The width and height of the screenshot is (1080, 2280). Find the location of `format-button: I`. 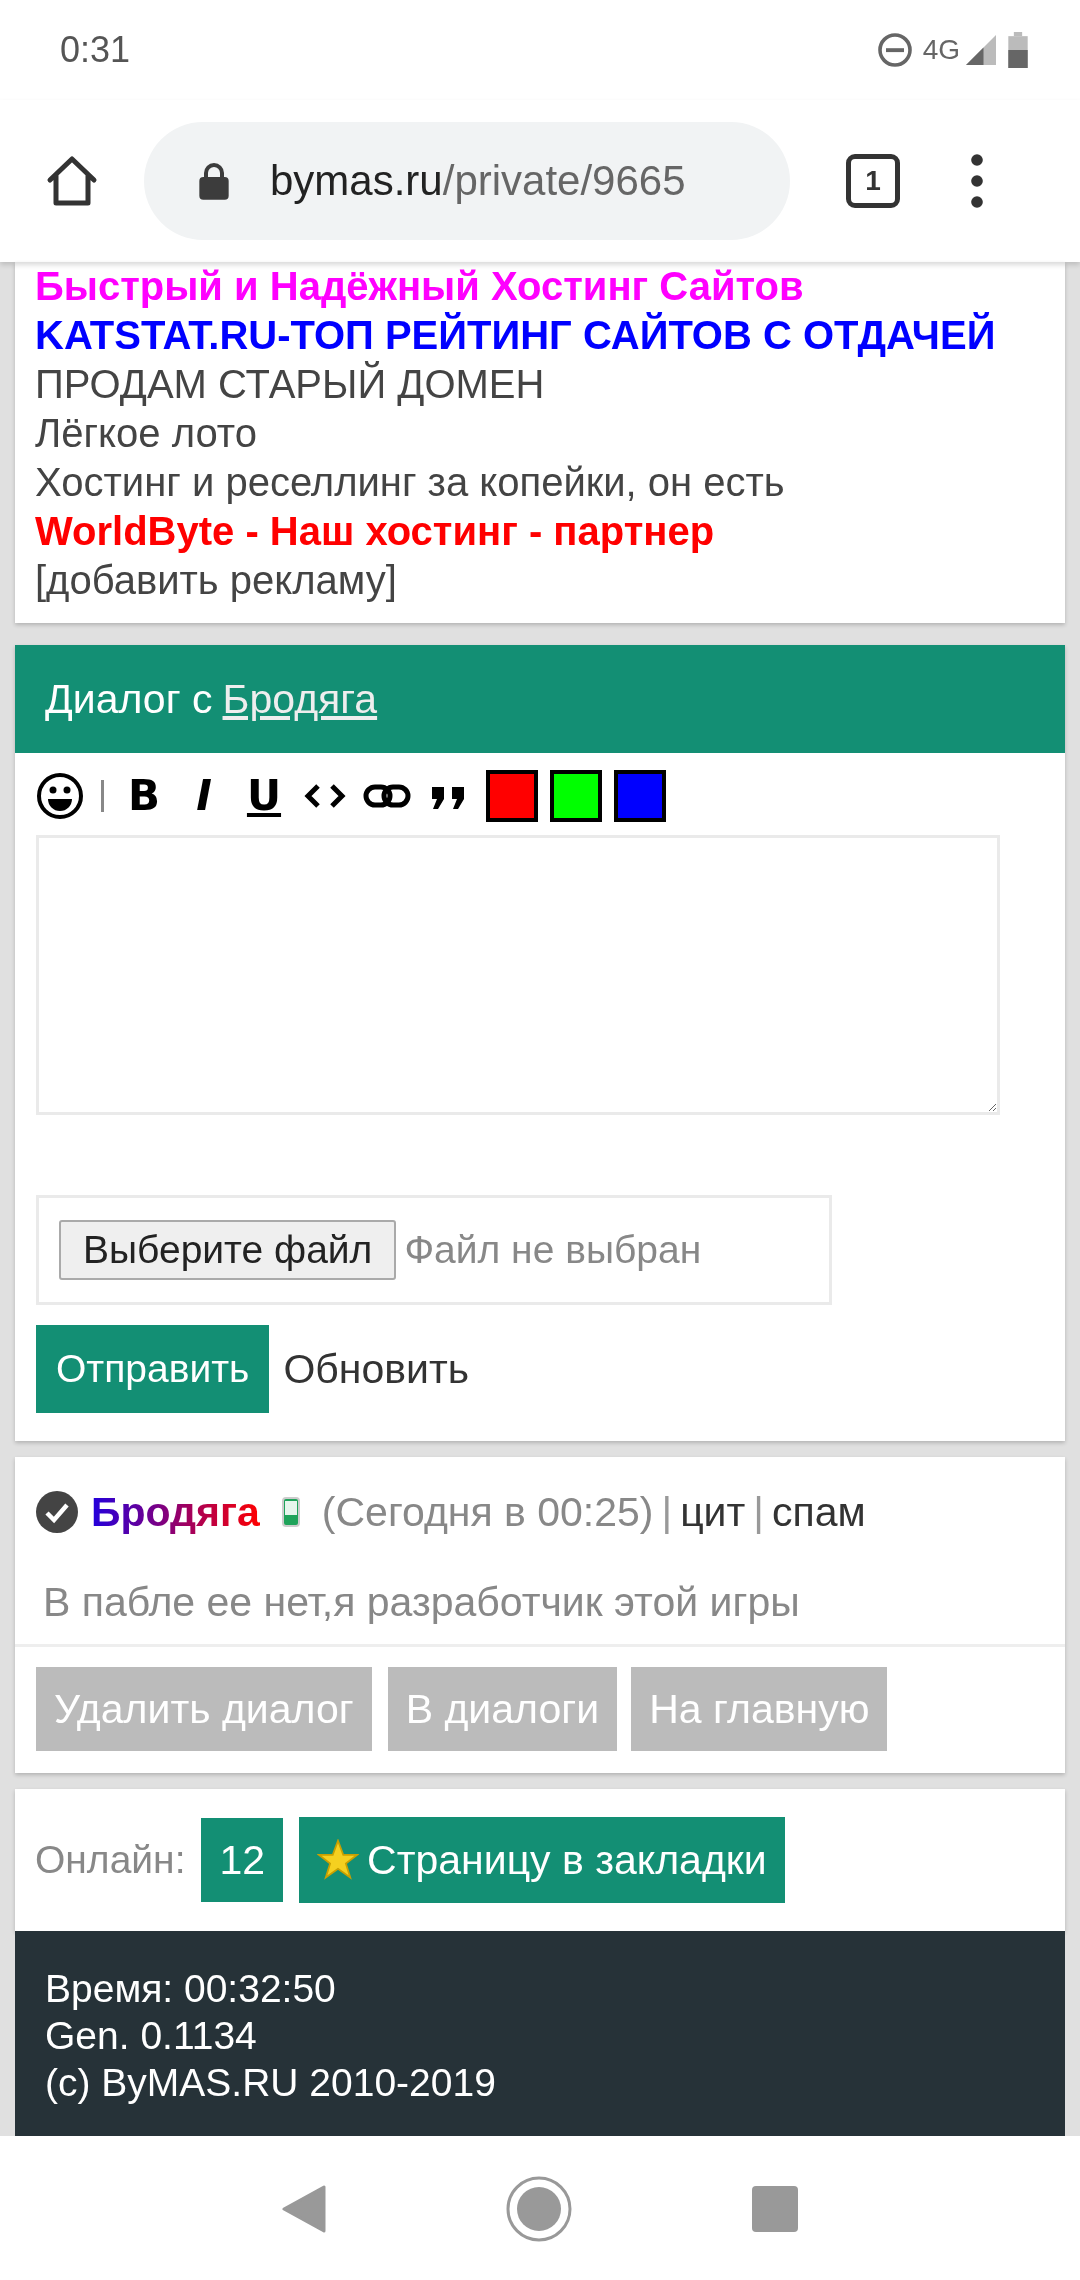

format-button: I is located at coordinates (204, 796).